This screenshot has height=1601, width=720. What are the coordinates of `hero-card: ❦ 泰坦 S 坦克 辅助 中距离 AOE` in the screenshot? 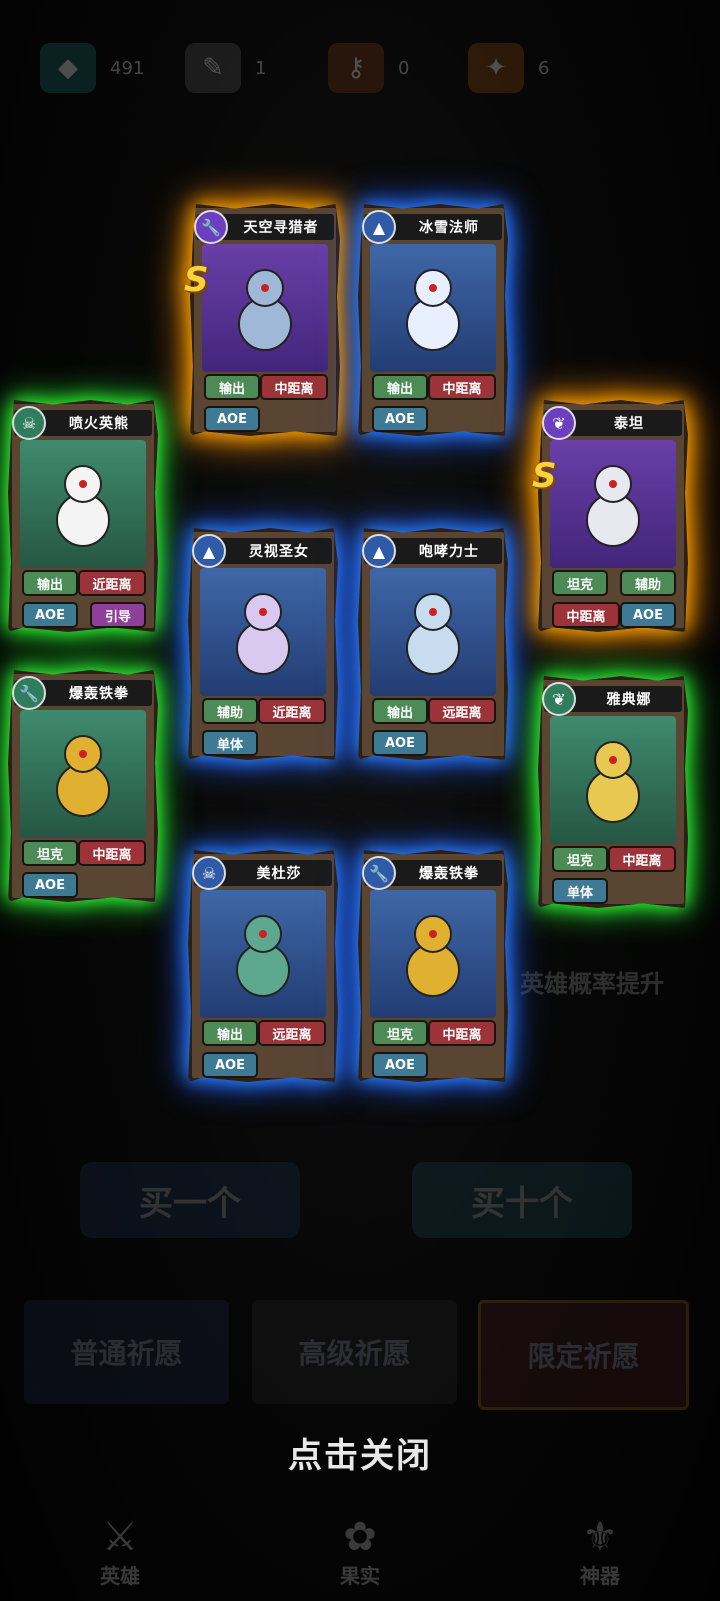 It's located at (610, 516).